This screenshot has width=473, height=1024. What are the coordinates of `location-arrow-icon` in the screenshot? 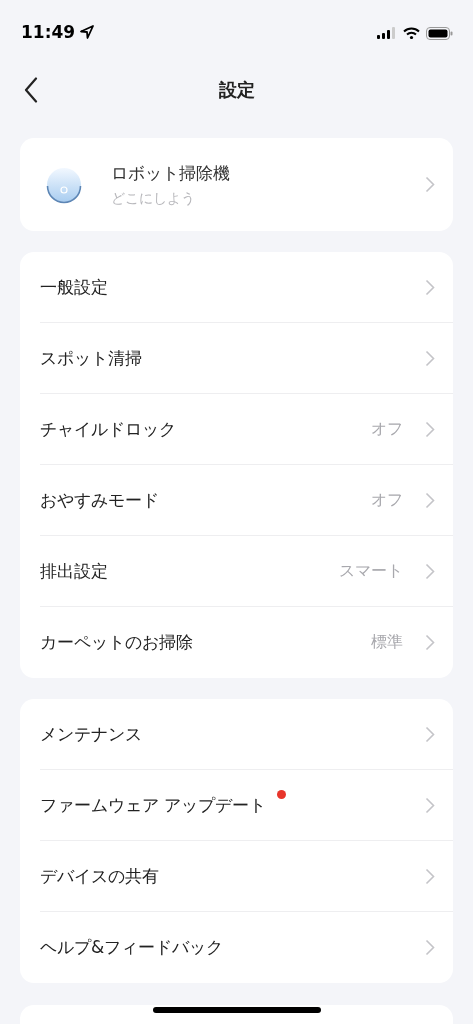 It's located at (87, 32).